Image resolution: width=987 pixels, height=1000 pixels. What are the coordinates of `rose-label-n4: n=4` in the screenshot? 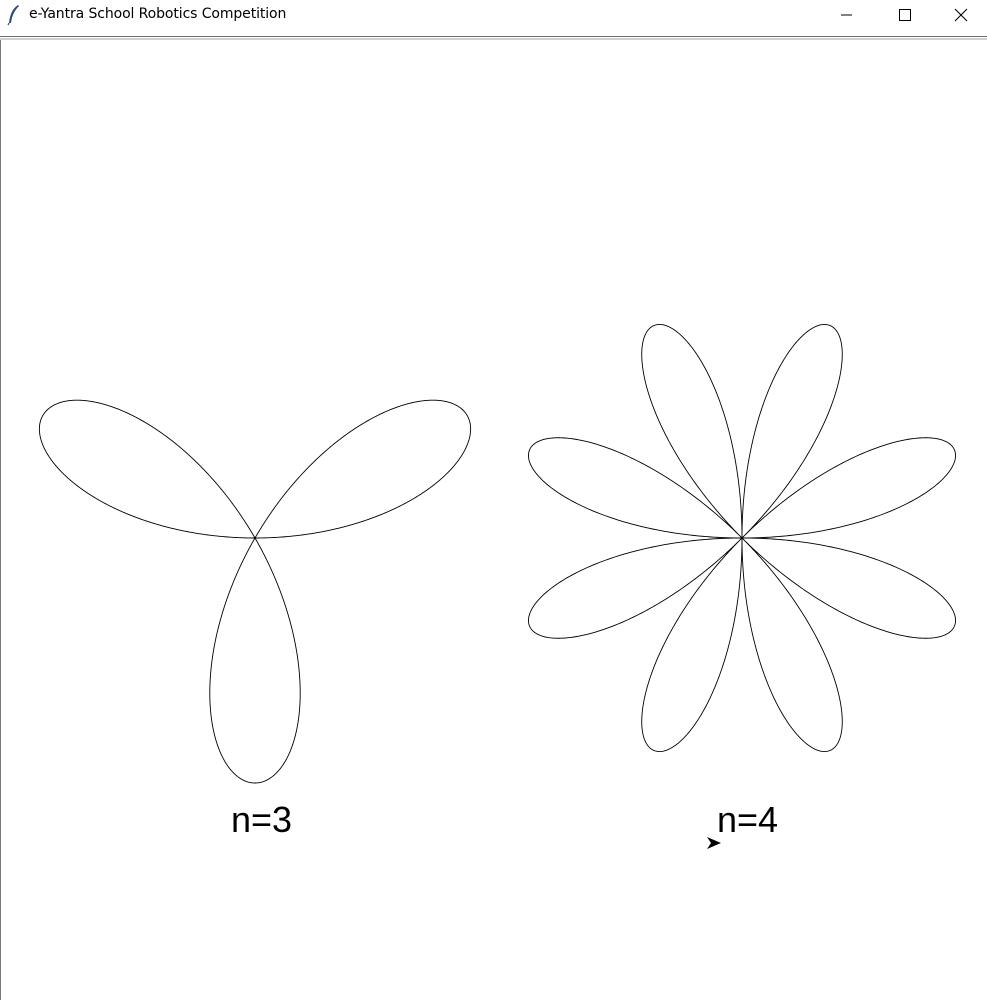 It's located at (748, 819).